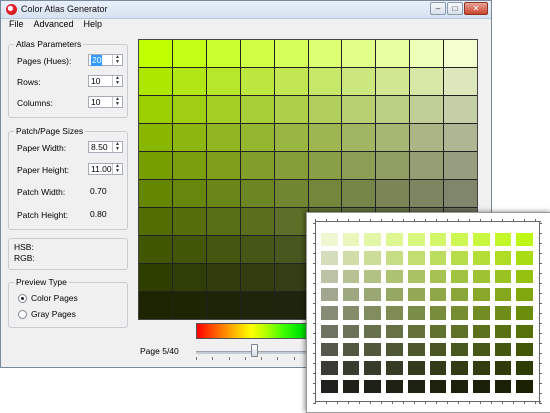 Image resolution: width=550 pixels, height=413 pixels. Describe the element at coordinates (105, 81) in the screenshot. I see `rows-spinbox: 10 ▲ ▼` at that location.